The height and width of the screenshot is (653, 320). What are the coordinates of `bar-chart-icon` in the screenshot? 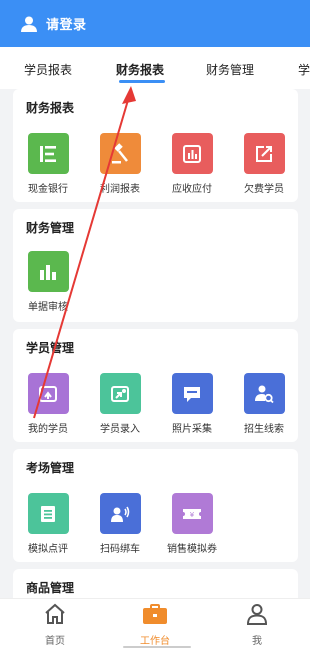 It's located at (48, 271).